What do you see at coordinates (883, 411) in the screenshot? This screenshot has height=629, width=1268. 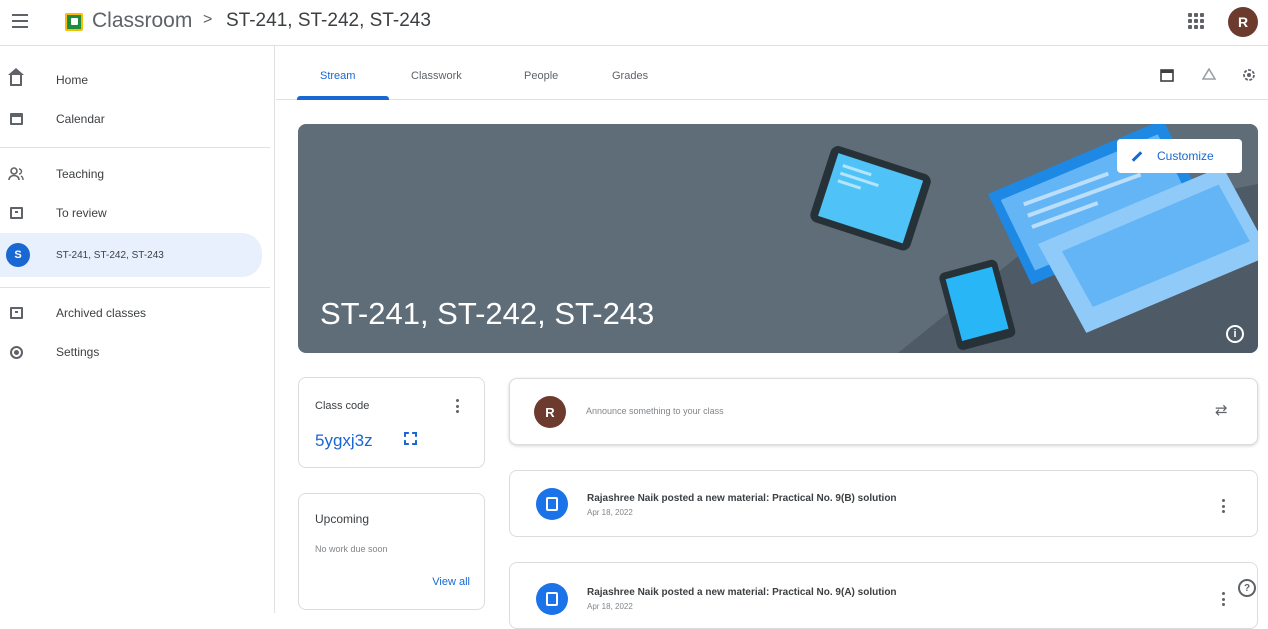 I see `announce-box: R Announce something to your class ⇄` at bounding box center [883, 411].